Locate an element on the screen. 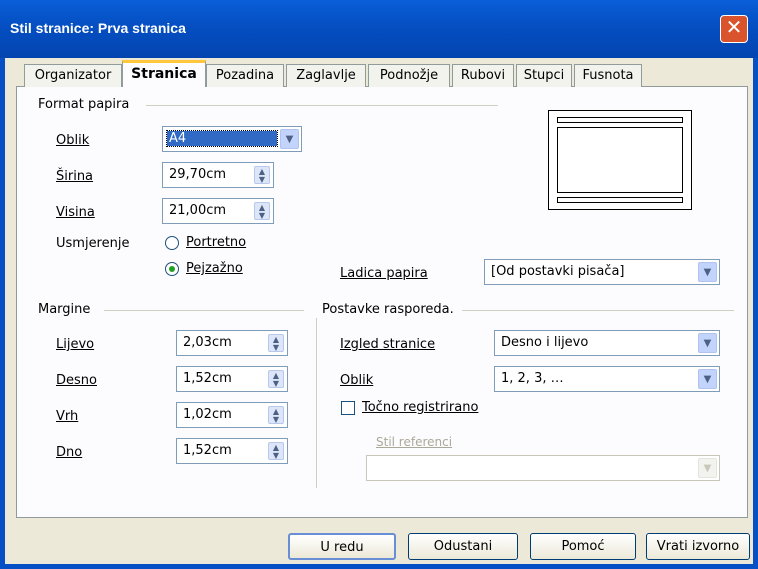 Image resolution: width=758 pixels, height=569 pixels. paper-width-label: Širina is located at coordinates (75, 176).